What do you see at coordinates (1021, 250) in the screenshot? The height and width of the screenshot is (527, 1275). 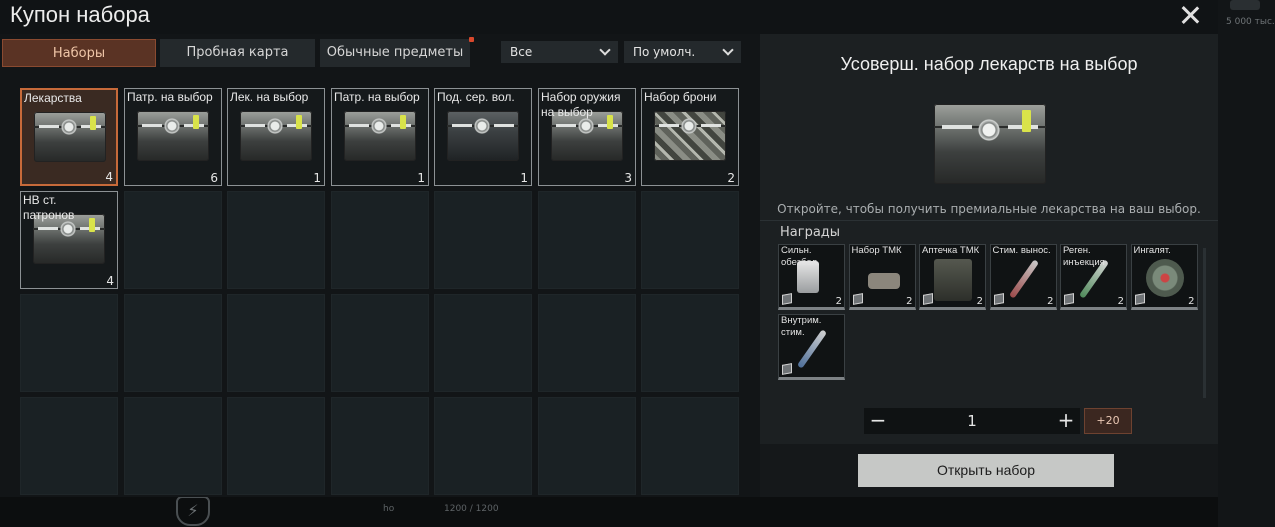 I see `reward-label: Стим. вынос.` at bounding box center [1021, 250].